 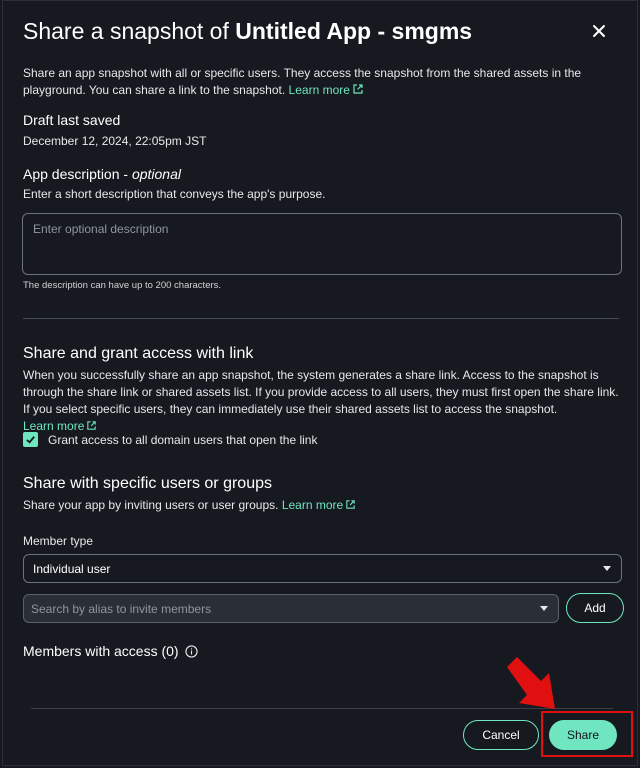 What do you see at coordinates (72, 120) in the screenshot?
I see `draft-heading: Draft last saved` at bounding box center [72, 120].